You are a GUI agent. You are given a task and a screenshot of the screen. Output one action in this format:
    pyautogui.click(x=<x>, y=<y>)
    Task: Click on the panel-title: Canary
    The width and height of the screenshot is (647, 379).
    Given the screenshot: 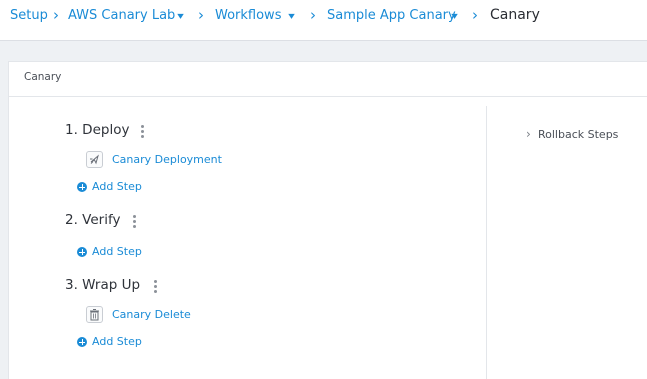 What is the action you would take?
    pyautogui.click(x=43, y=77)
    